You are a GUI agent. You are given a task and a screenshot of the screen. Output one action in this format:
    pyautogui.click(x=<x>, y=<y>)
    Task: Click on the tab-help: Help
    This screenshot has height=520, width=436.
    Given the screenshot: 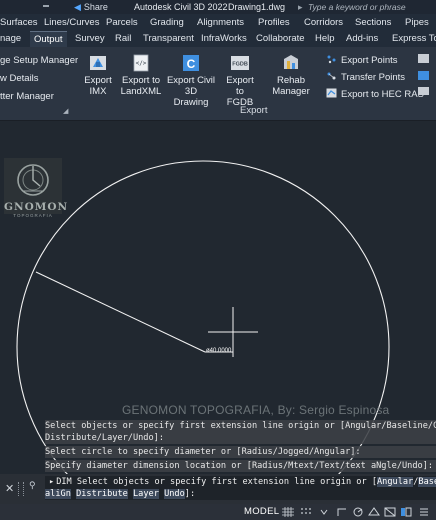 What is the action you would take?
    pyautogui.click(x=325, y=39)
    